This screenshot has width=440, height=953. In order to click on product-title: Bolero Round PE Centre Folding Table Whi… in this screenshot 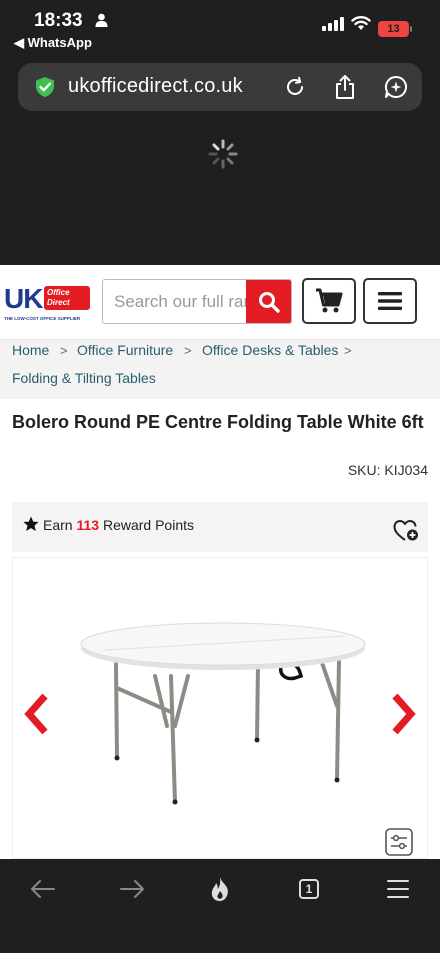, I will do `click(218, 422)`.